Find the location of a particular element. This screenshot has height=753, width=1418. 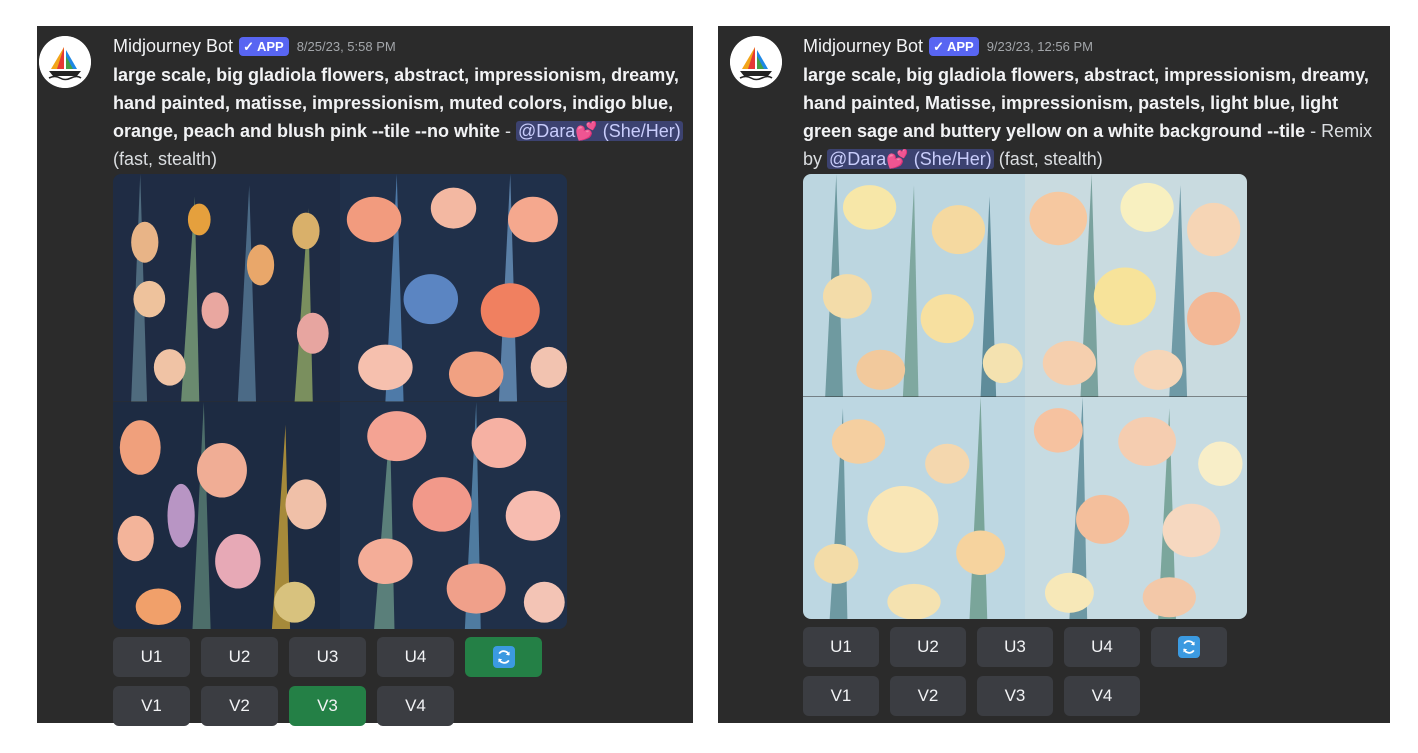

message-timestamp: 9/23/23, 12:56 PM is located at coordinates (1040, 46).